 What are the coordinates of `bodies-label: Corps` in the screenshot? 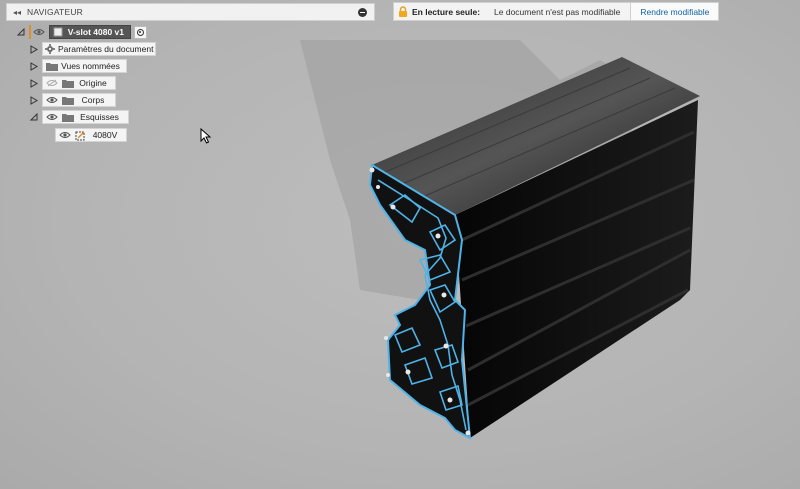 It's located at (93, 100).